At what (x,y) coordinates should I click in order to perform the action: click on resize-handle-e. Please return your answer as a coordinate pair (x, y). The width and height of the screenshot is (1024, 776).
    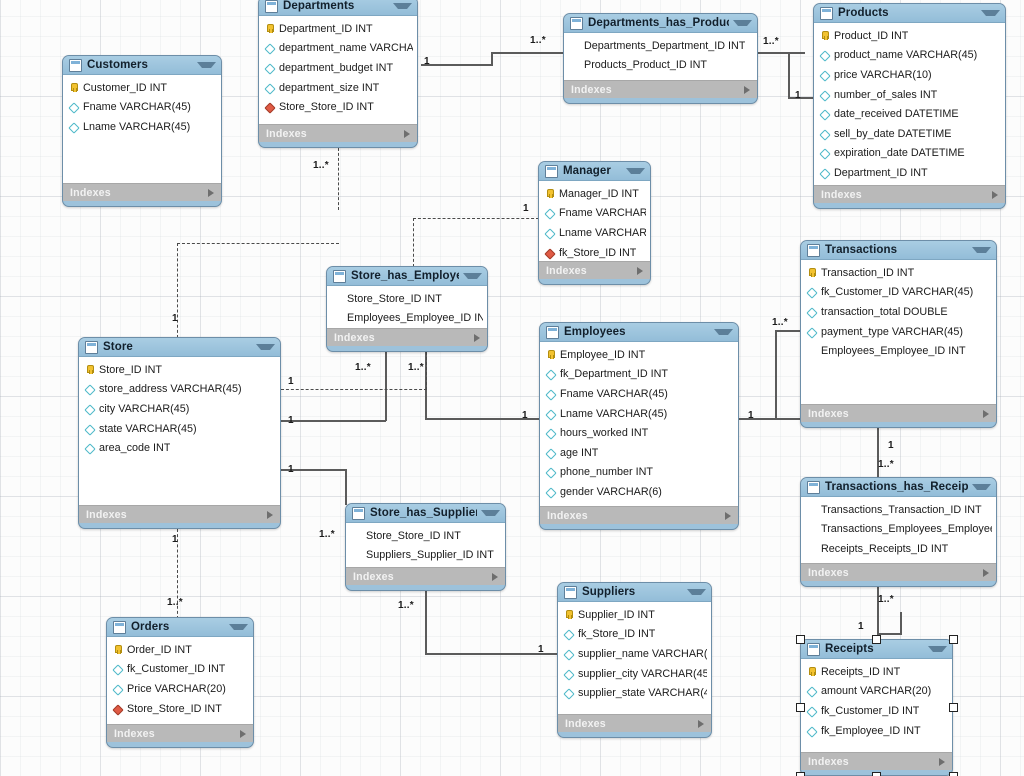
    Looking at the image, I should click on (953, 707).